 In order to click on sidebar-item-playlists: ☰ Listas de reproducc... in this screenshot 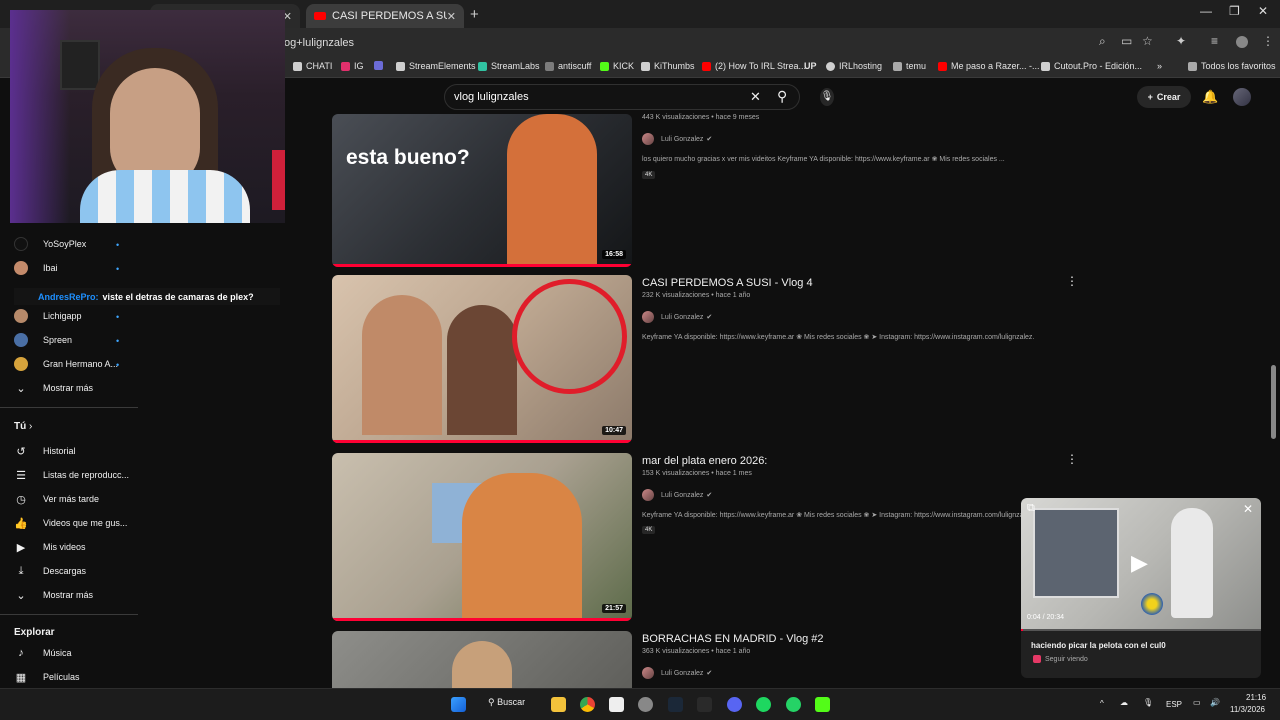, I will do `click(71, 475)`.